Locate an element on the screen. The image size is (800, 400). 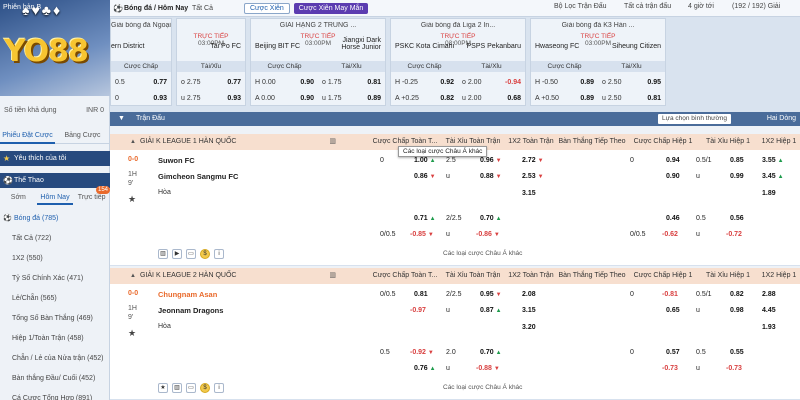
play-icon: ▶ is located at coordinates (177, 254).